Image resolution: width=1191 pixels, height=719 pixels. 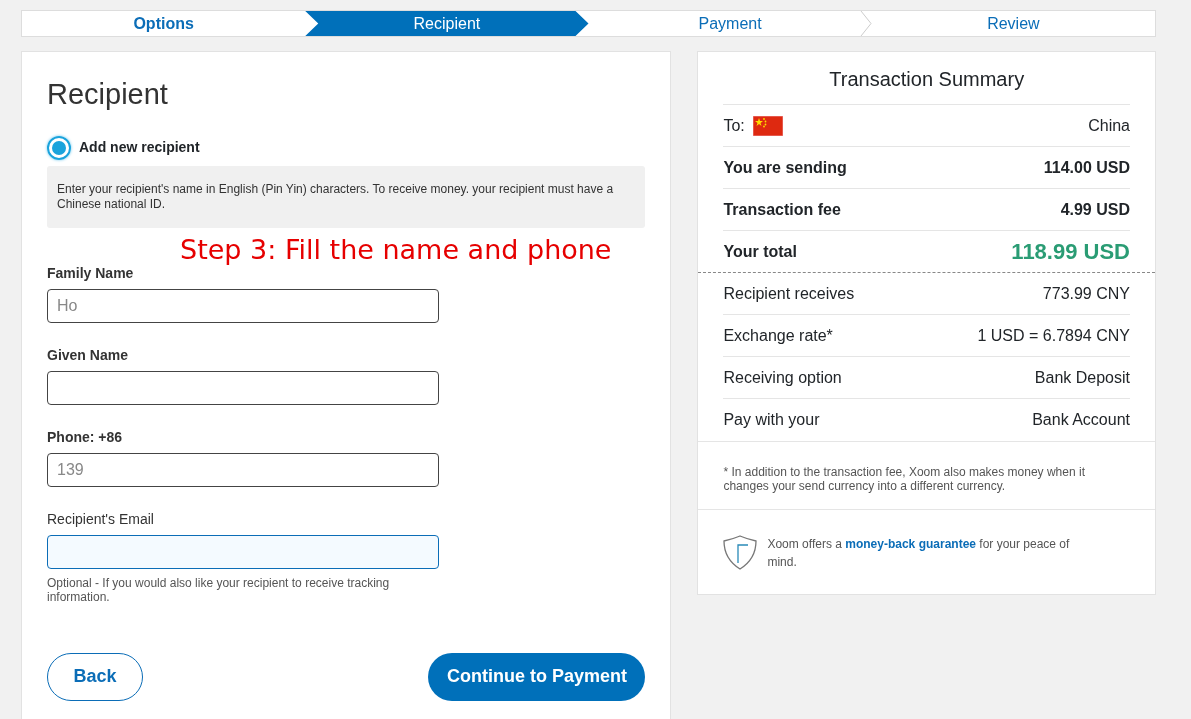 I want to click on chevron-icon, so click(x=865, y=23).